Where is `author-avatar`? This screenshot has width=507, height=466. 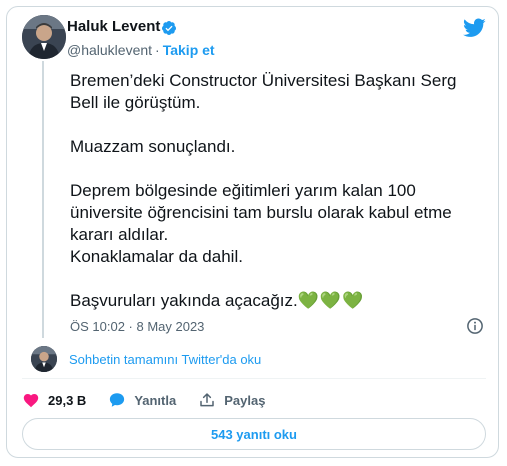
author-avatar is located at coordinates (44, 37).